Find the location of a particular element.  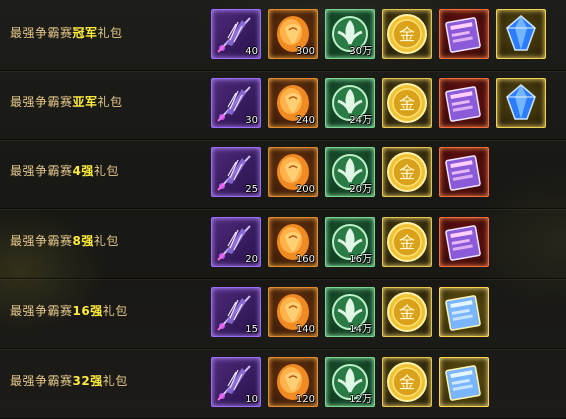

reward-title: 最强争霸赛亚军礼包 is located at coordinates (66, 101).